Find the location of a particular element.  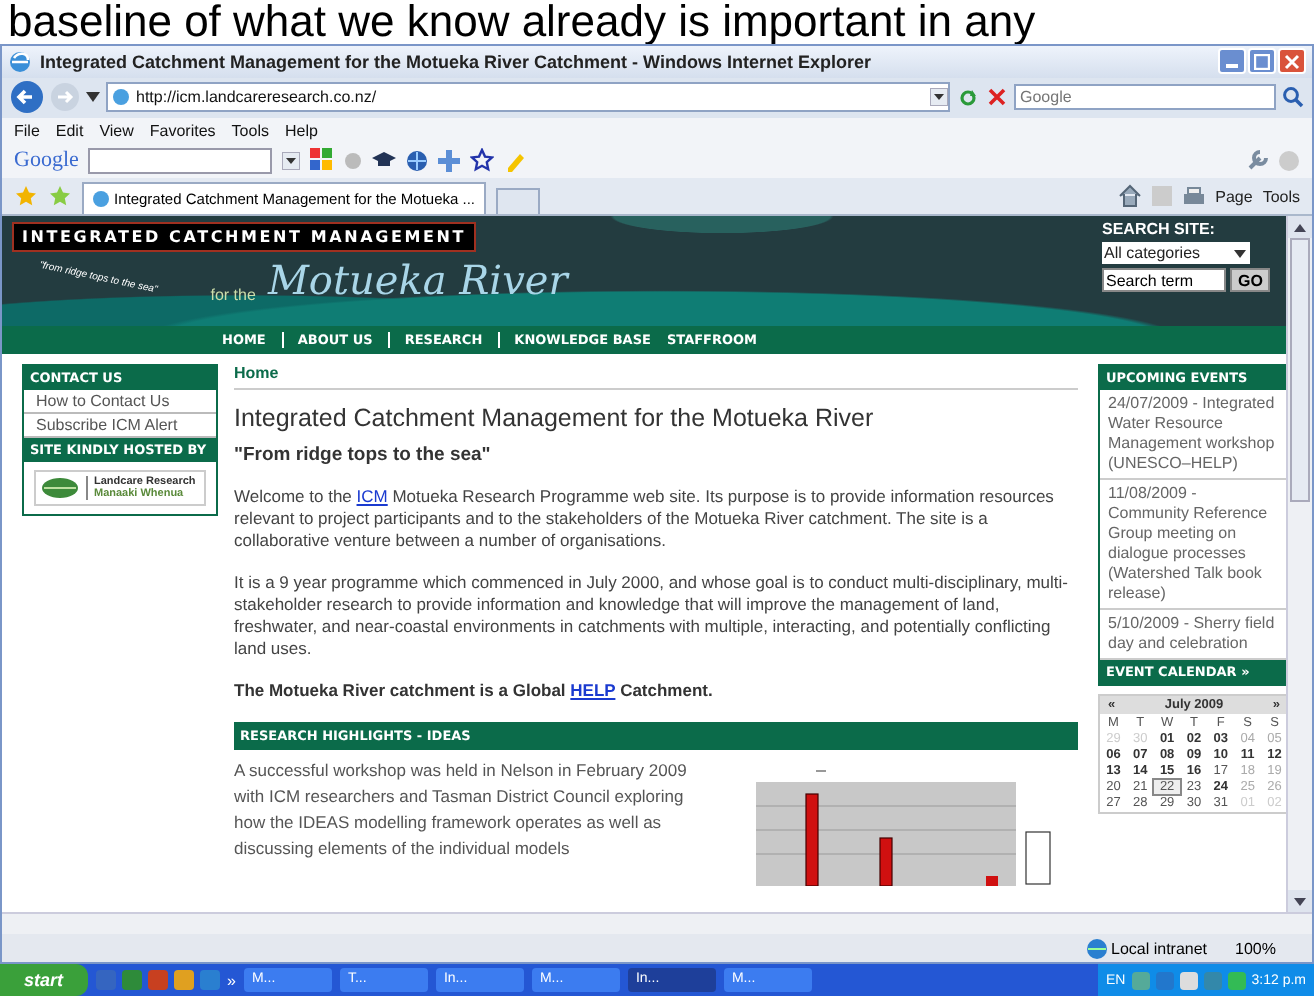

up-arrow-icon is located at coordinates (1300, 227).